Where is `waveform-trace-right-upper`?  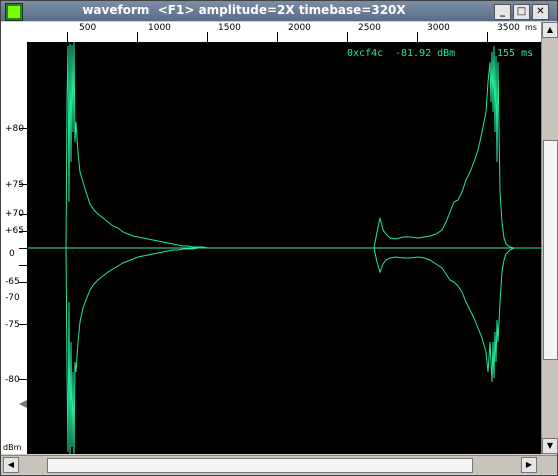
waveform-trace-right-upper is located at coordinates (457, 147).